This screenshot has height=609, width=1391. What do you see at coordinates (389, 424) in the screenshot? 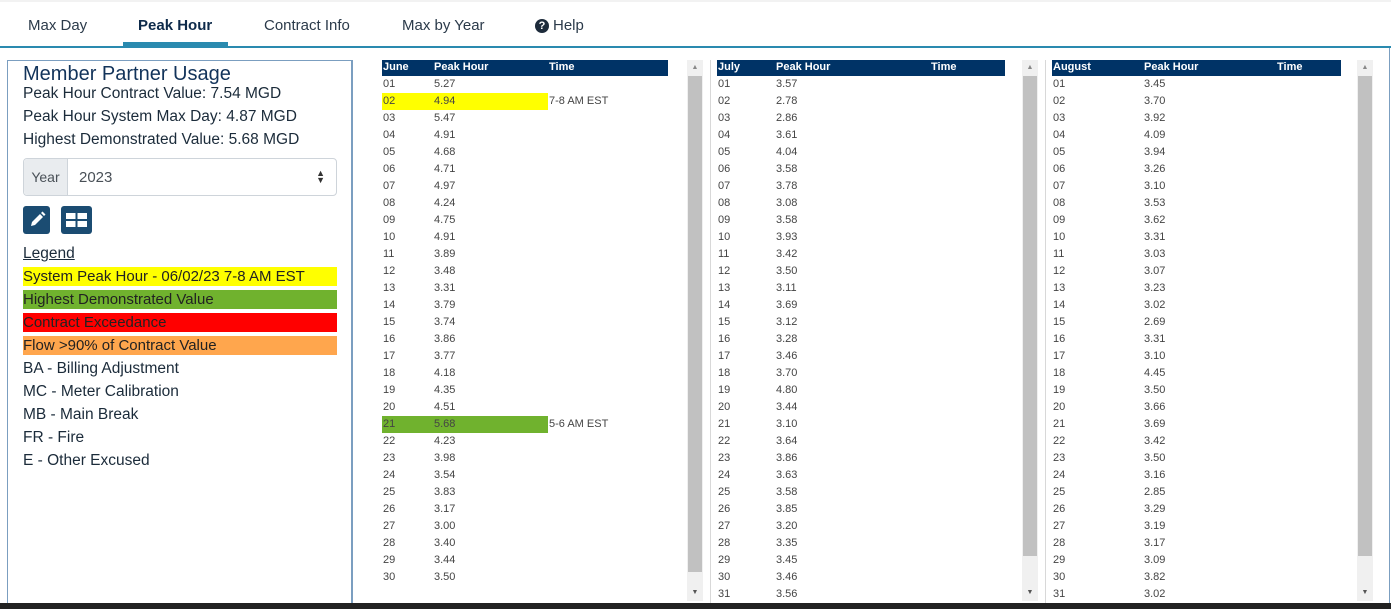
I see `cell-day: 21` at bounding box center [389, 424].